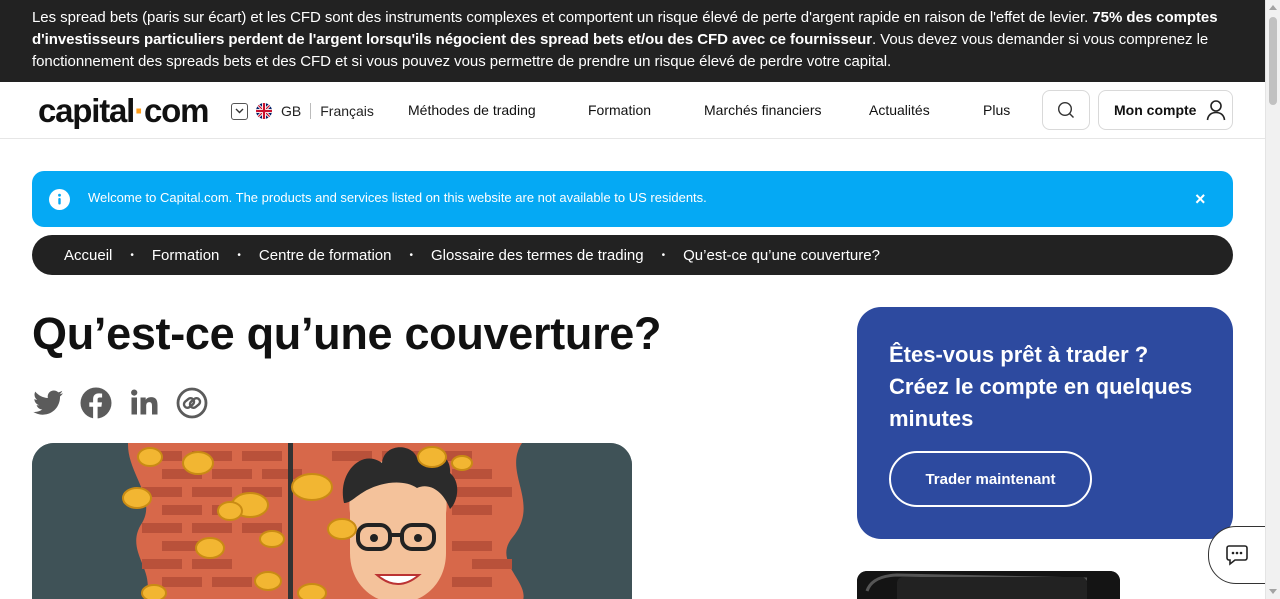 The height and width of the screenshot is (599, 1280). What do you see at coordinates (325, 255) in the screenshot?
I see `breadcrumb-learning-center: Centre de formation` at bounding box center [325, 255].